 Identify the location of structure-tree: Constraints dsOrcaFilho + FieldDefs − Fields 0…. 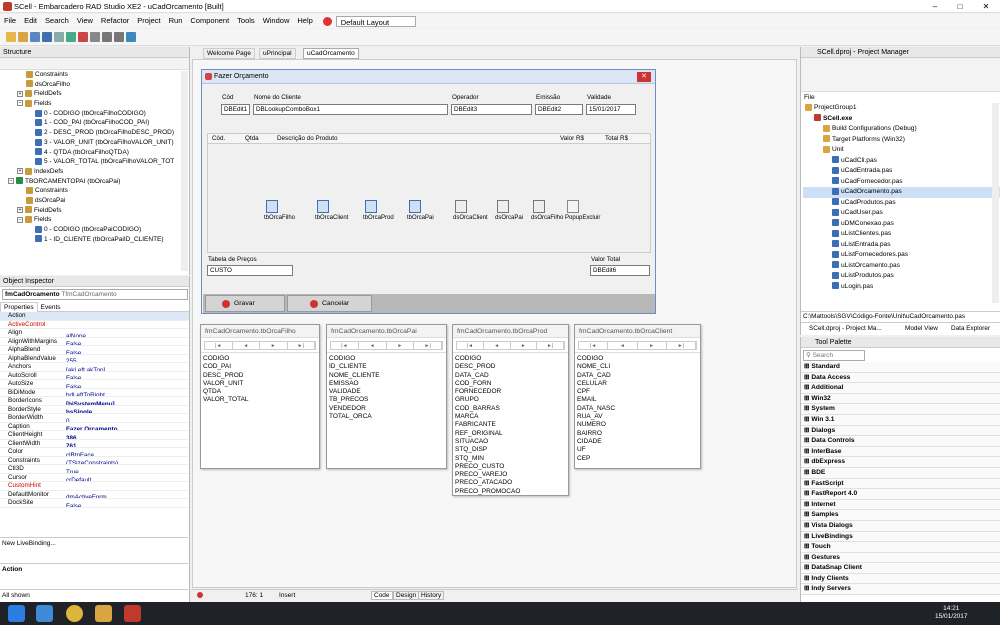
(94, 157).